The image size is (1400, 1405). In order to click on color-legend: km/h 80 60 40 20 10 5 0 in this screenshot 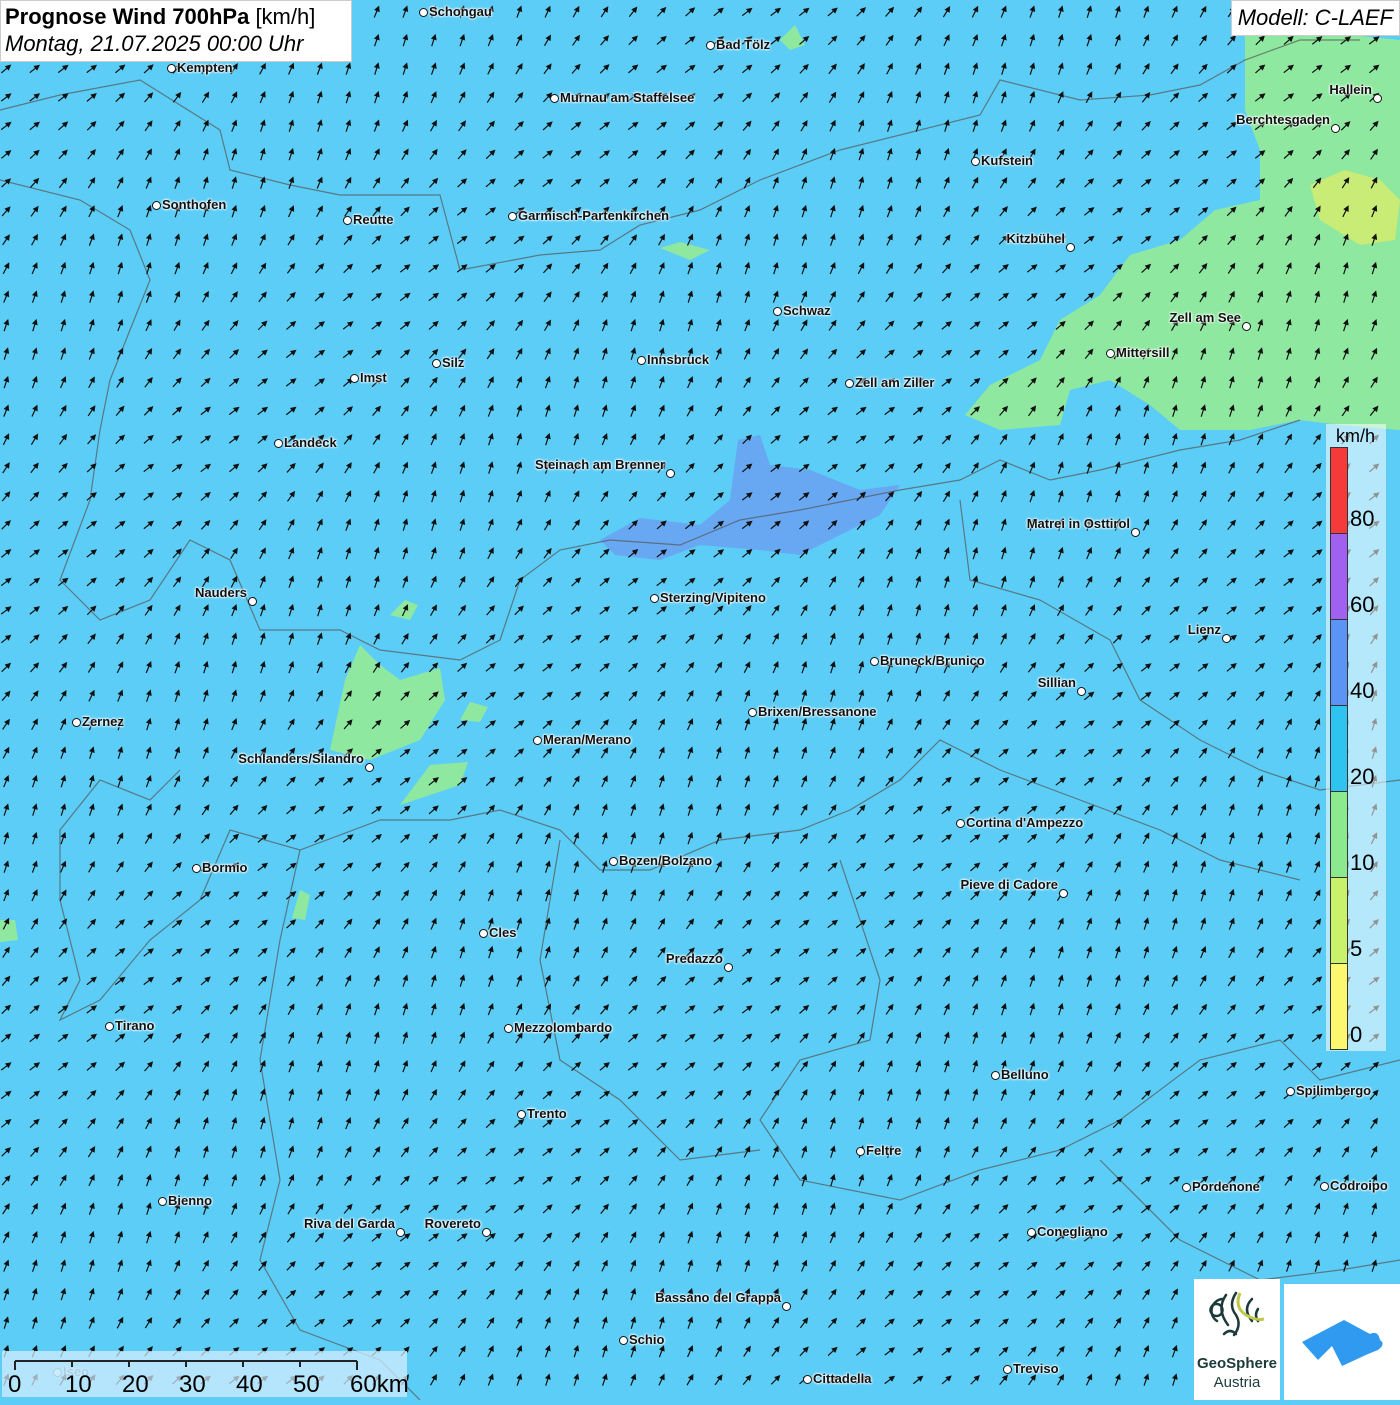, I will do `click(1356, 737)`.